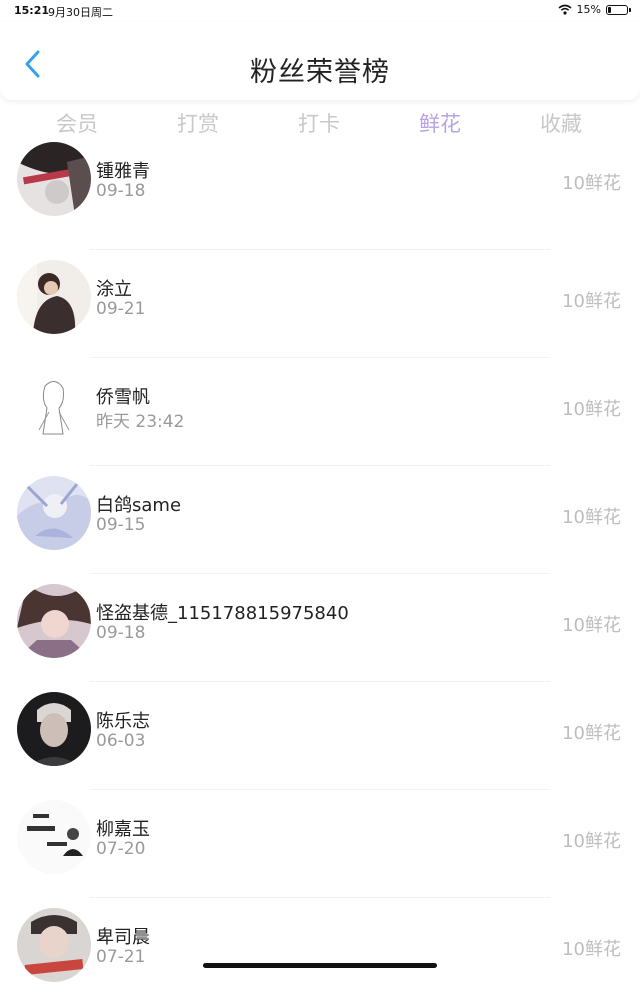 The width and height of the screenshot is (640, 1006). I want to click on fan-date: 09-15, so click(121, 525).